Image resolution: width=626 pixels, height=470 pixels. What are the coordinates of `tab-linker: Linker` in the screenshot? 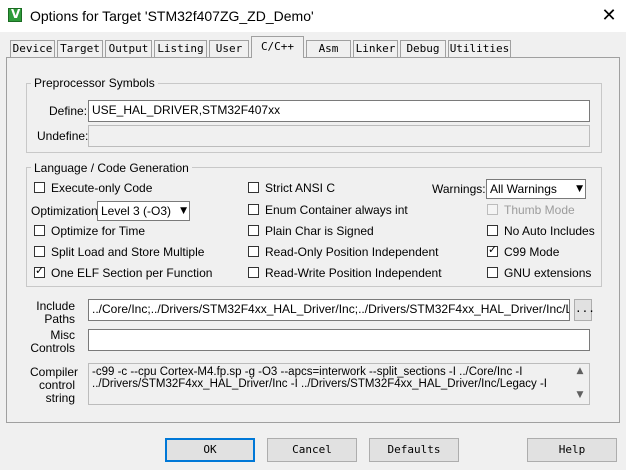 It's located at (375, 48).